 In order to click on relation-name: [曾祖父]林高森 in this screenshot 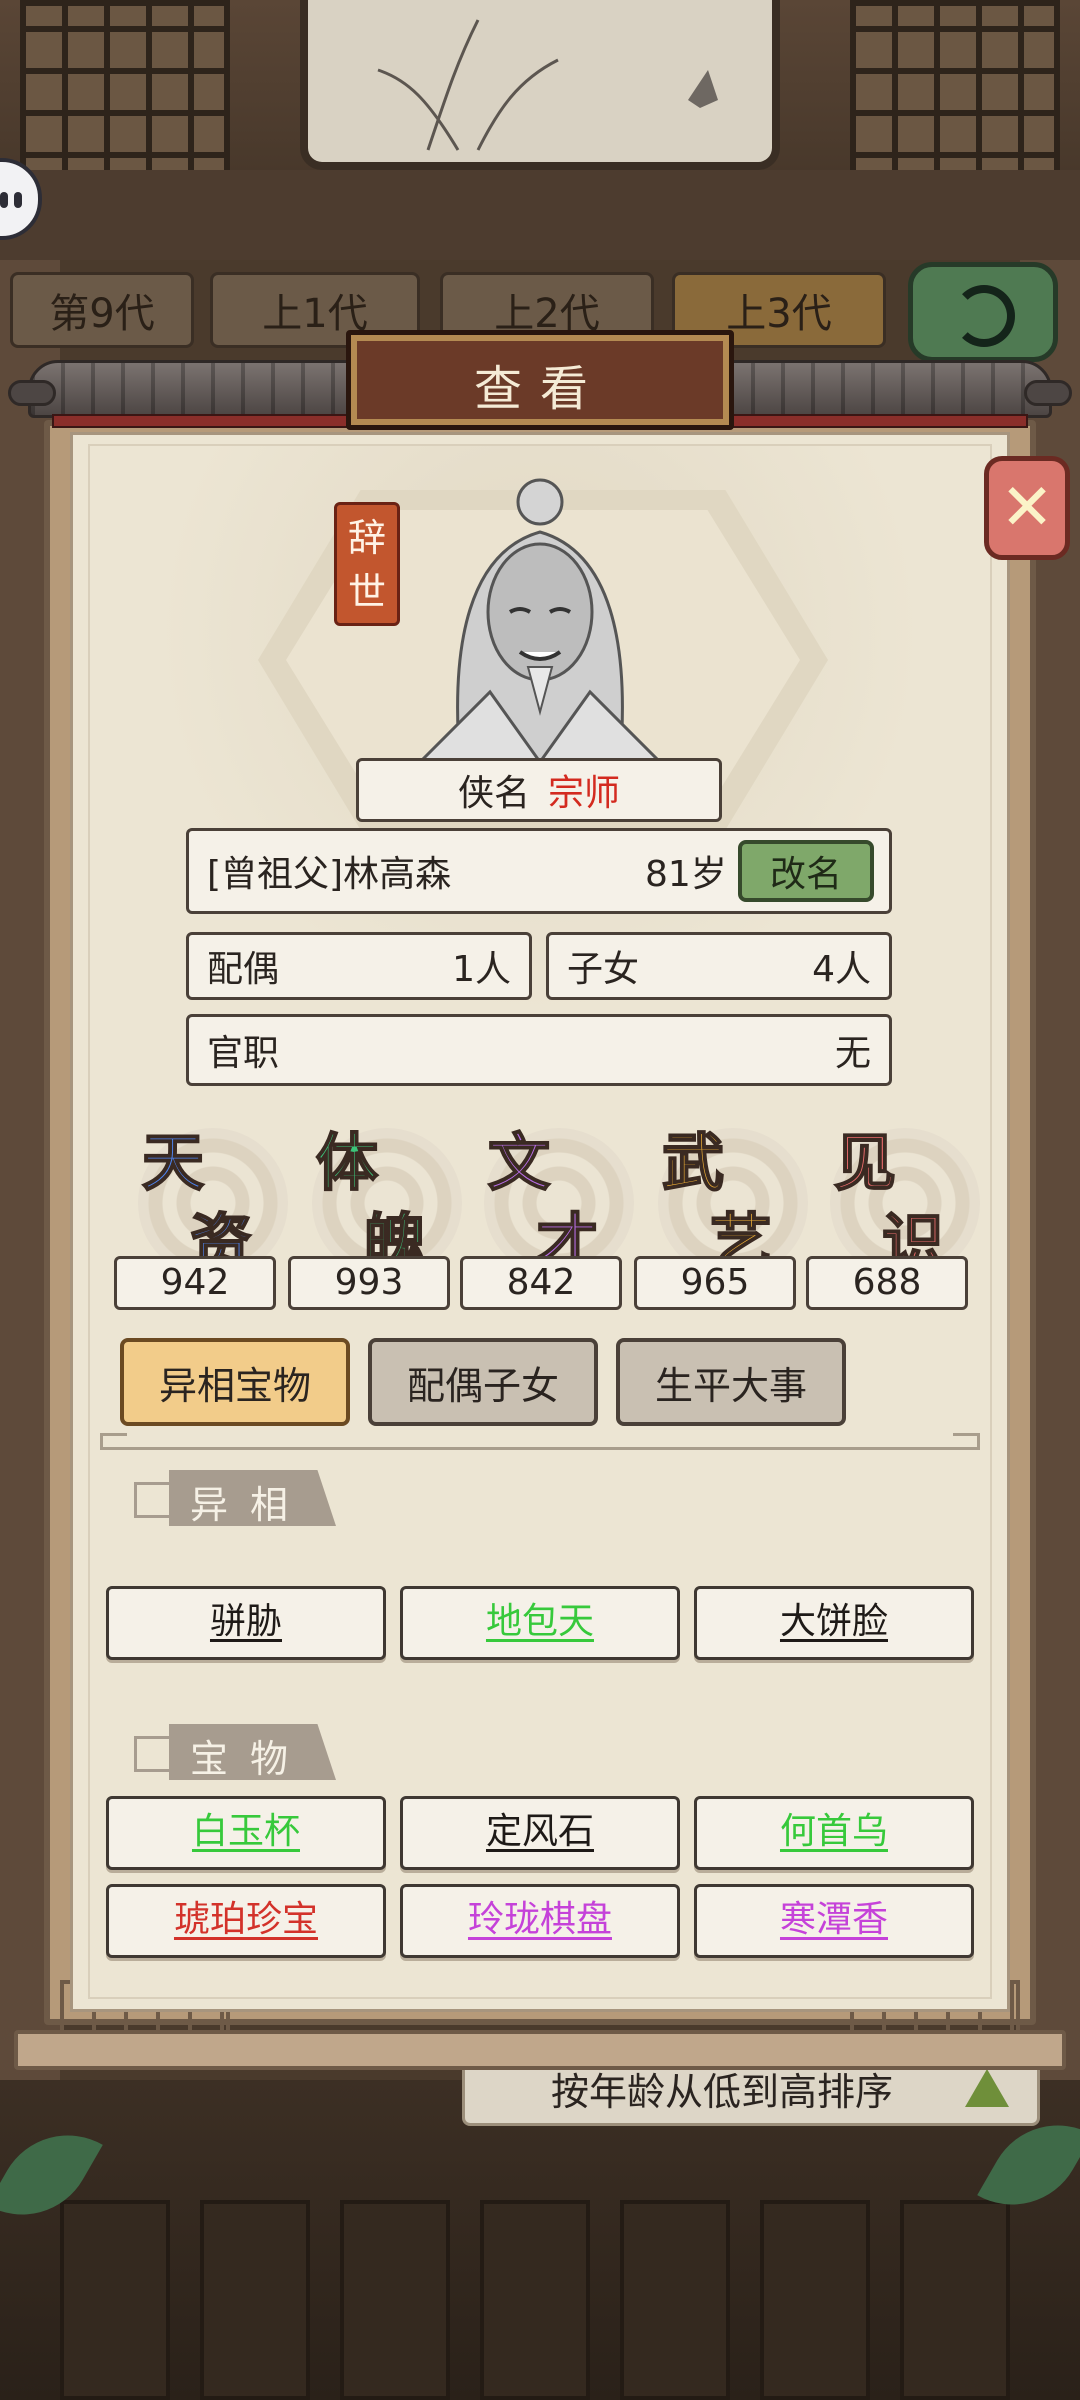, I will do `click(329, 874)`.